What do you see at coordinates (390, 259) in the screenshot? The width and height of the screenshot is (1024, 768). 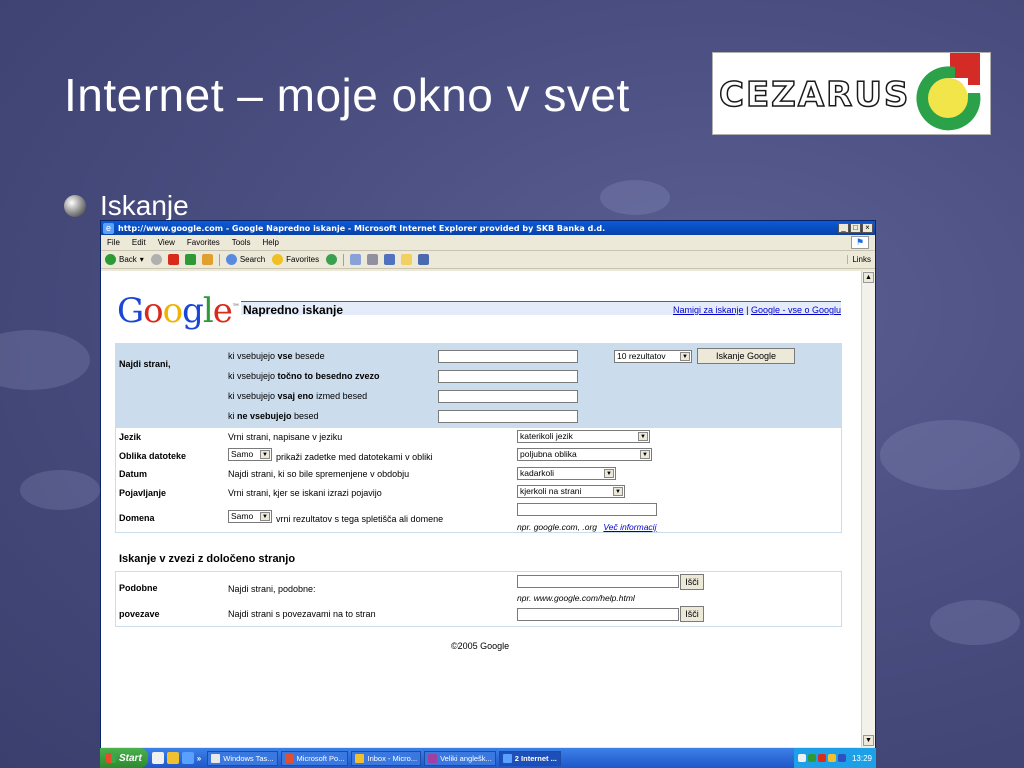 I see `edit-icon` at bounding box center [390, 259].